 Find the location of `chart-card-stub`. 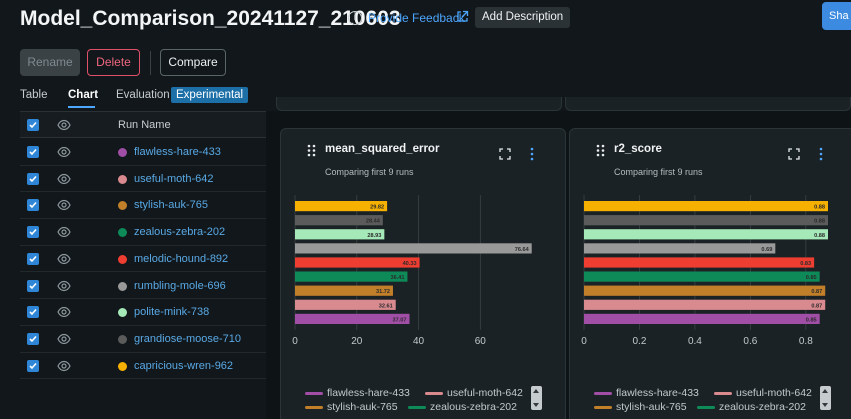

chart-card-stub is located at coordinates (708, 104).